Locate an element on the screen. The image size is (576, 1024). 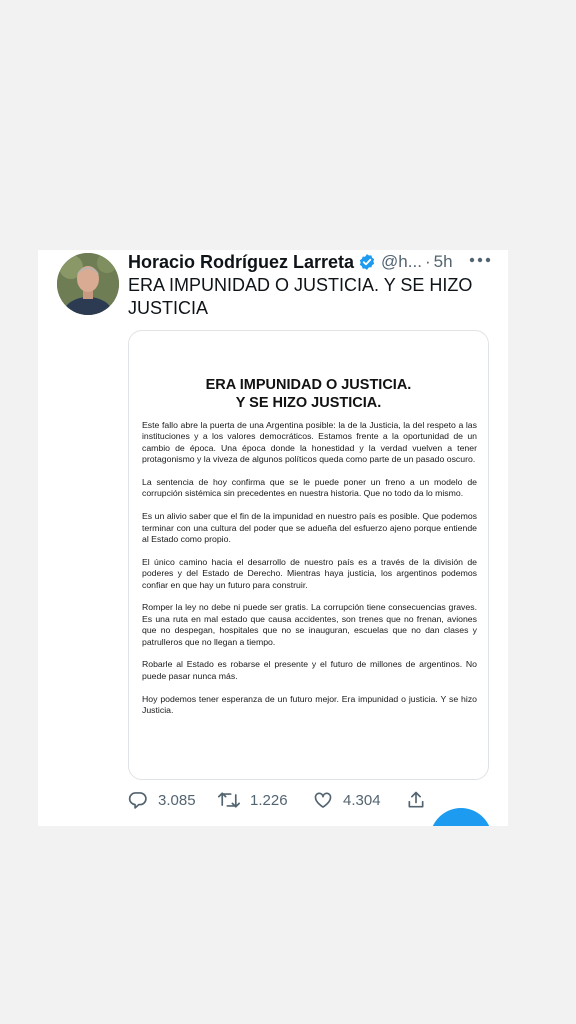
avatar is located at coordinates (88, 284).